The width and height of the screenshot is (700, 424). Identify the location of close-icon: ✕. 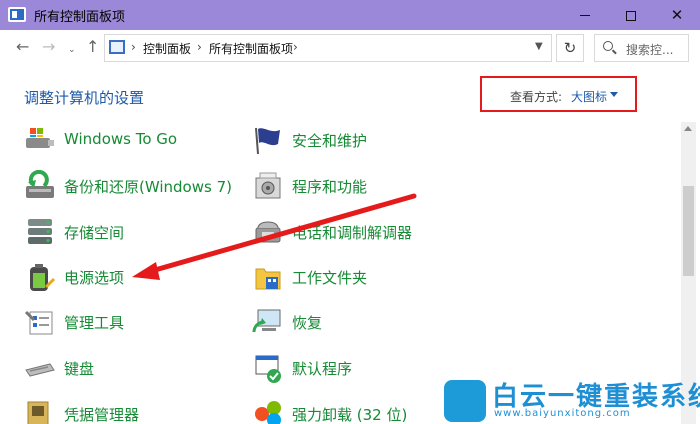
(677, 15).